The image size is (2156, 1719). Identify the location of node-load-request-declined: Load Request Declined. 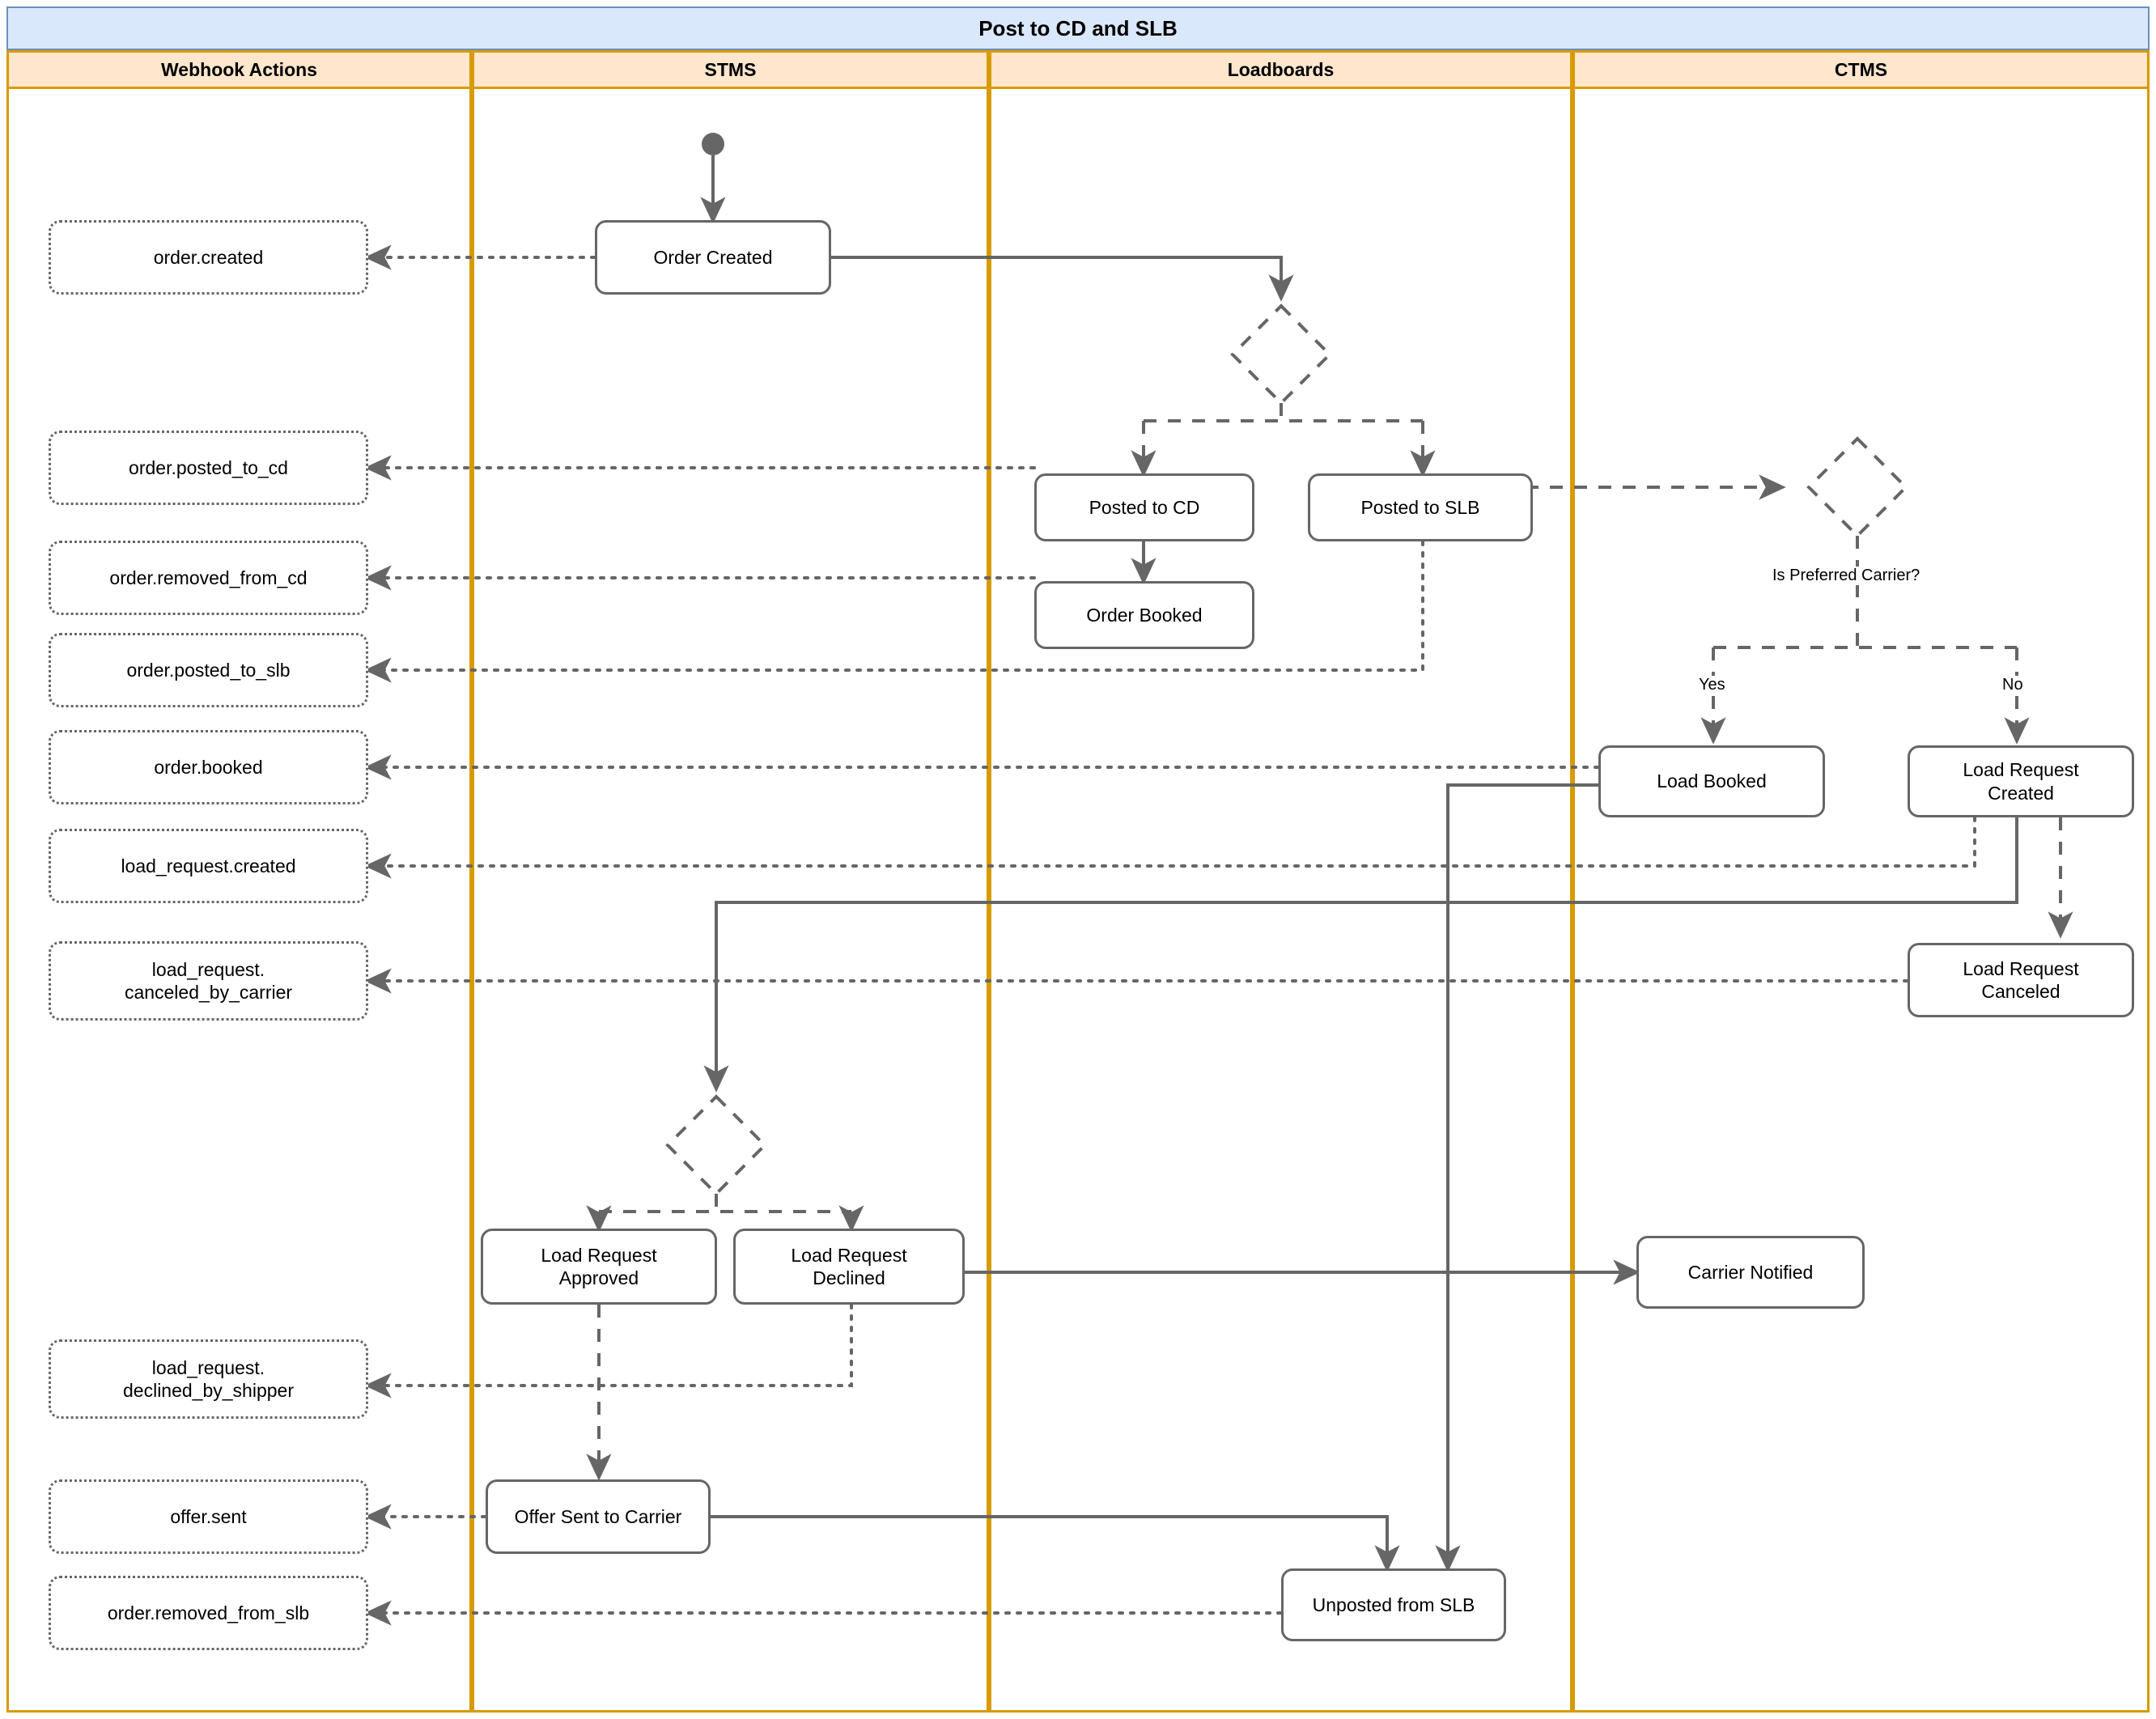
(849, 1267).